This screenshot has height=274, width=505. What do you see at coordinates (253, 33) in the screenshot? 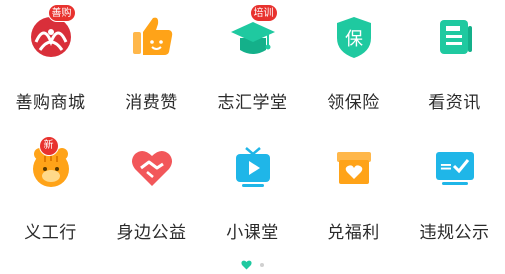
I see `graduation-cap-icon: 培训` at bounding box center [253, 33].